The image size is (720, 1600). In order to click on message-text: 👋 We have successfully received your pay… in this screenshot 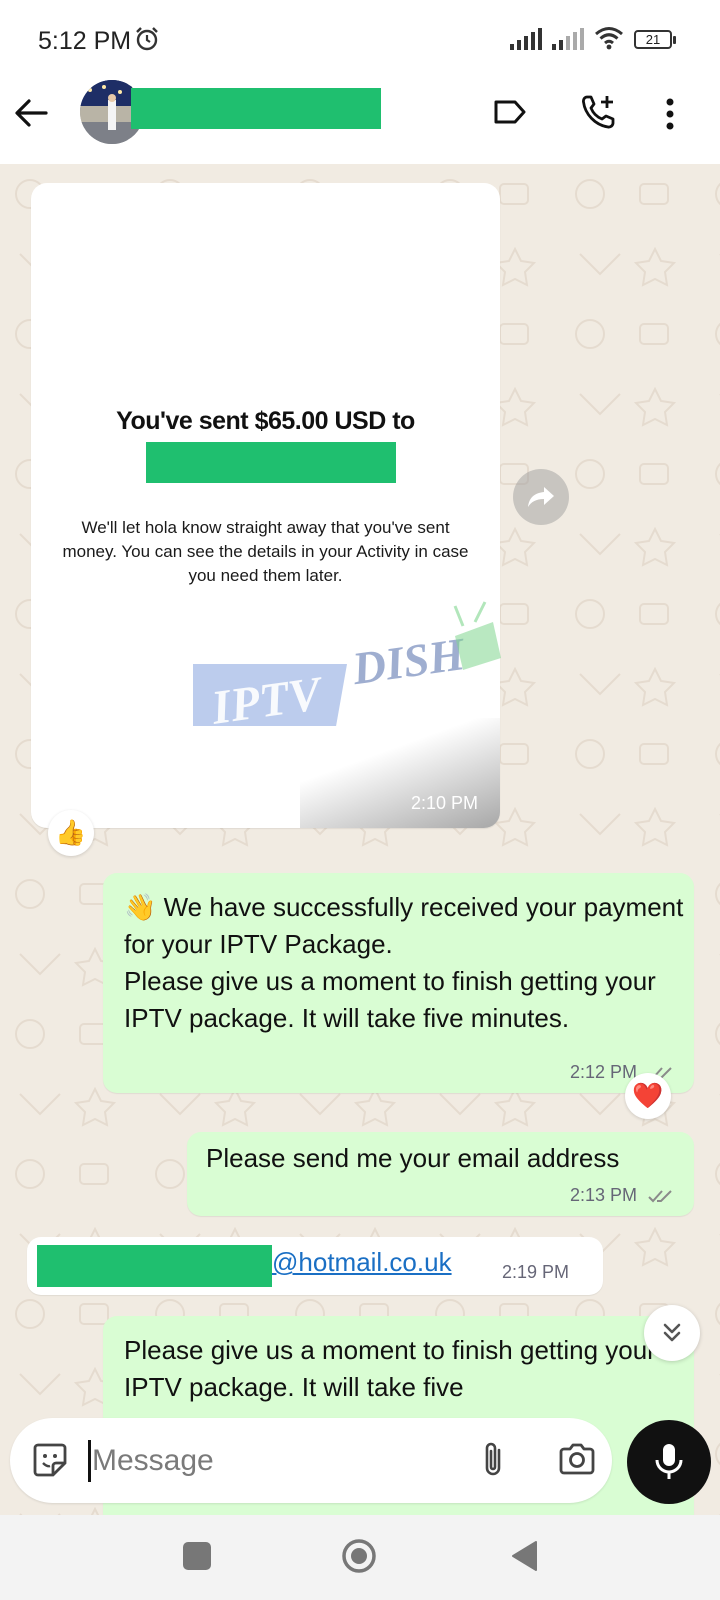, I will do `click(404, 963)`.